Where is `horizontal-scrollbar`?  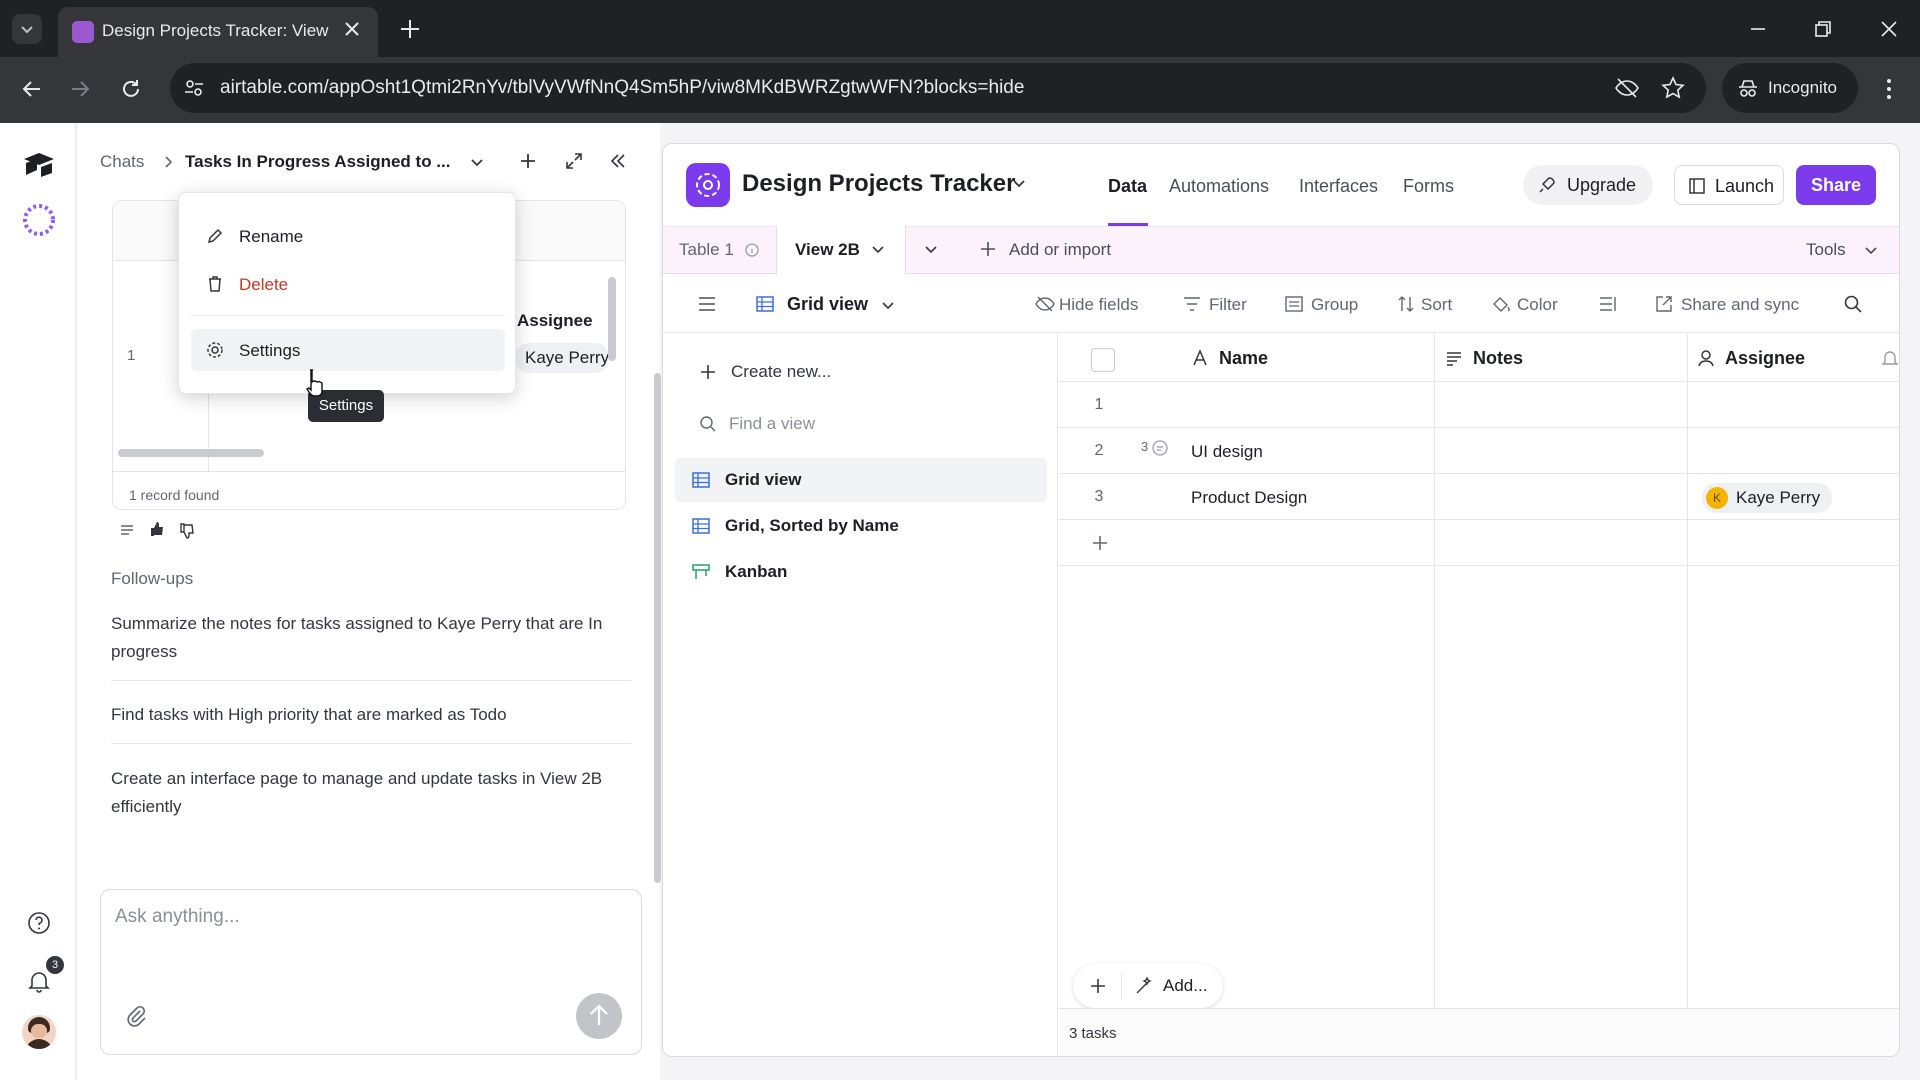 horizontal-scrollbar is located at coordinates (191, 453).